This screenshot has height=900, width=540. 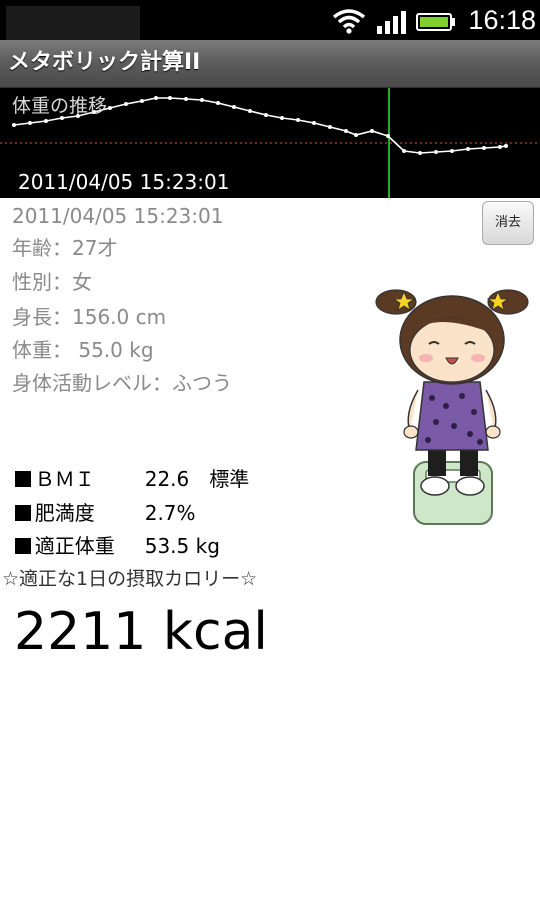 What do you see at coordinates (118, 216) in the screenshot?
I see `record-date: 2011/04/05 15:23:01` at bounding box center [118, 216].